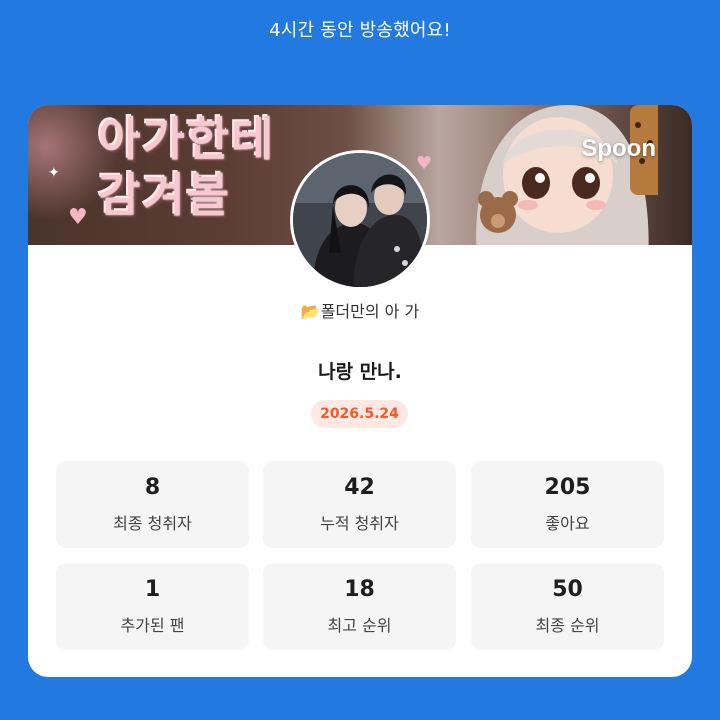 The image size is (720, 720). I want to click on stat-total-listeners: 42 누적 청취자, so click(359, 504).